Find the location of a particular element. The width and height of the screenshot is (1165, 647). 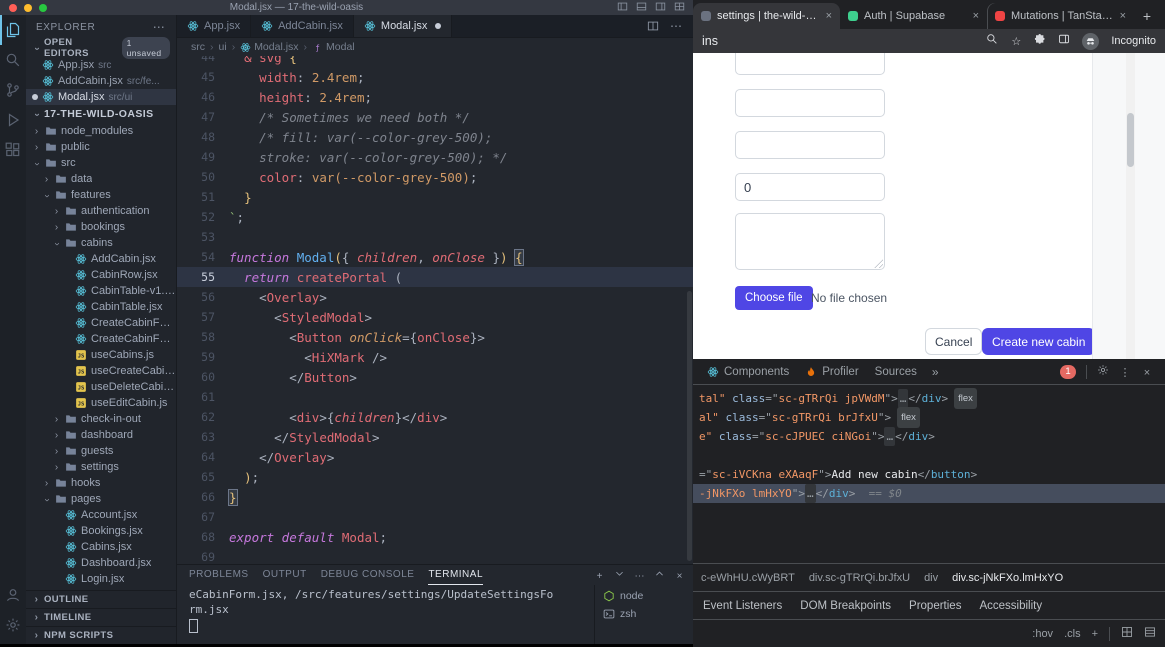

tree-item: CabinRow.jsx is located at coordinates (101, 275).